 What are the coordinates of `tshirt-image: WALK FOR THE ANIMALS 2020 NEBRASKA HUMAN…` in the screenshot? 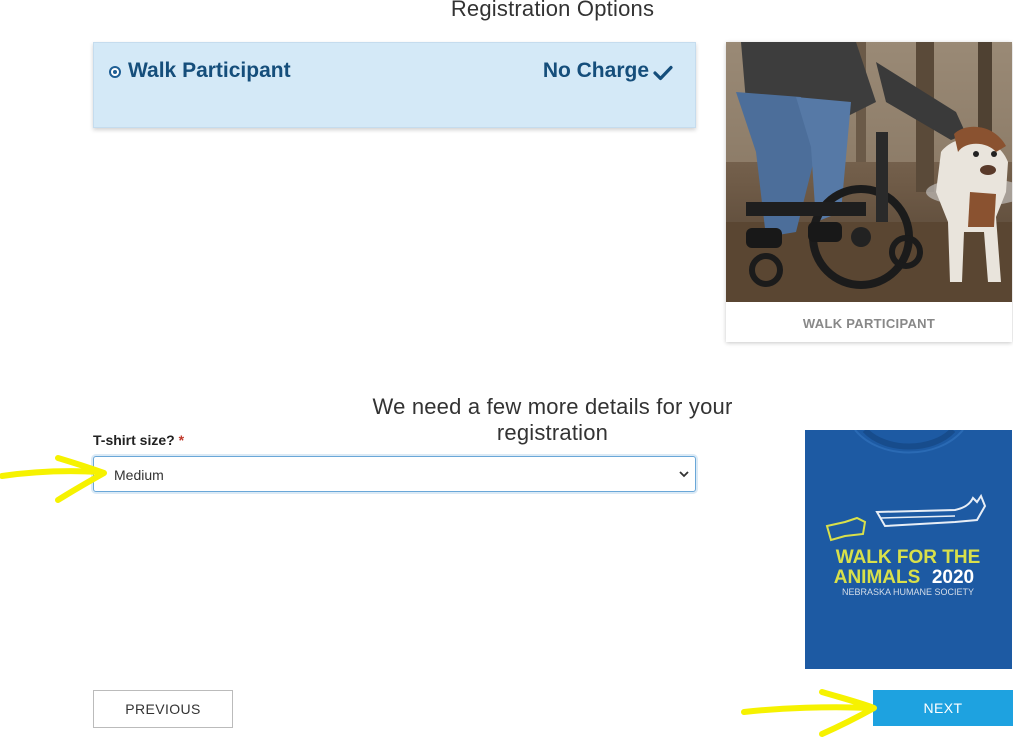 It's located at (908, 549).